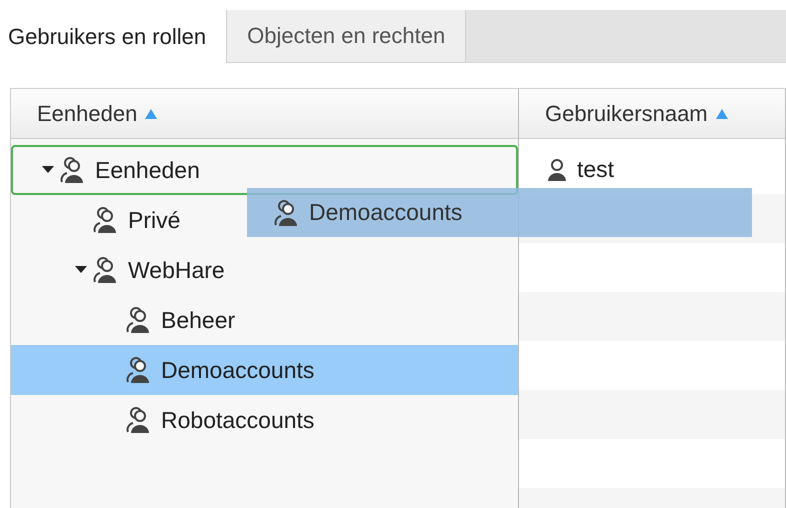 This screenshot has width=786, height=508. I want to click on column-header-label: Eenheden, so click(87, 113).